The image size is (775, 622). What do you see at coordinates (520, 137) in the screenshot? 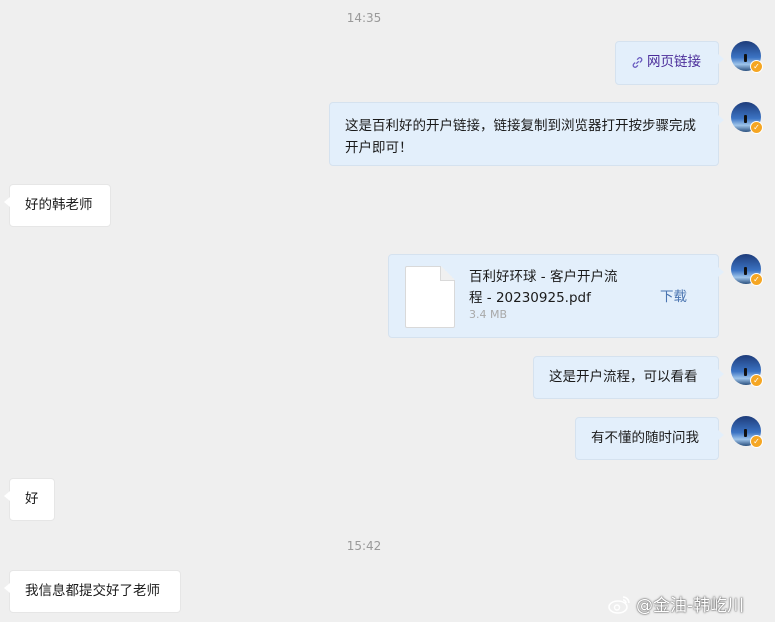
I see `message-text: 这是百利好的开户链接，链接复制到浏览器打开按步骤完成开户即可！` at bounding box center [520, 137].